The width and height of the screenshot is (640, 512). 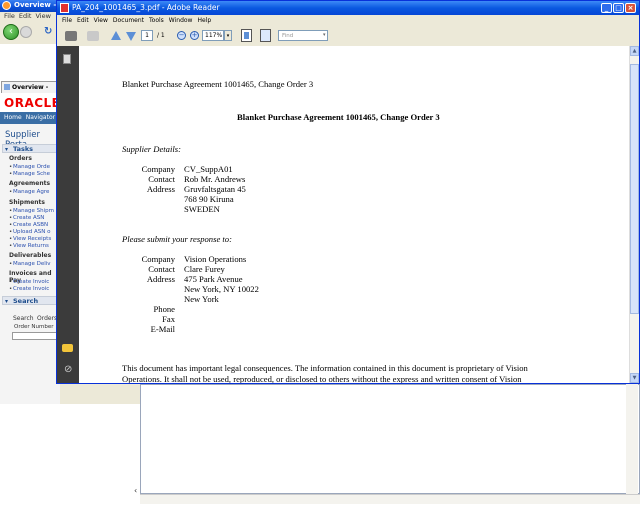 I want to click on zoom-dropdown-icon: ▾, so click(x=228, y=35).